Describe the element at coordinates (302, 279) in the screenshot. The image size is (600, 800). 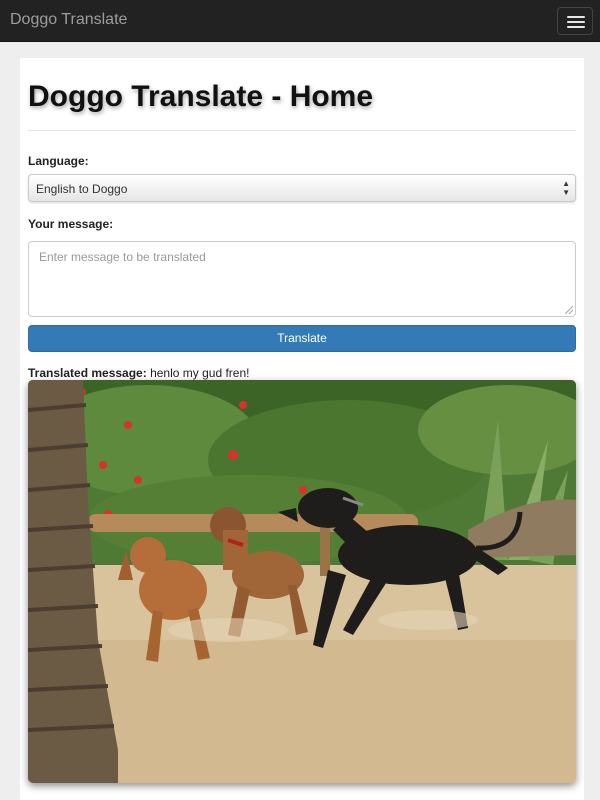
I see `message-textarea: Enter message to be translated` at that location.